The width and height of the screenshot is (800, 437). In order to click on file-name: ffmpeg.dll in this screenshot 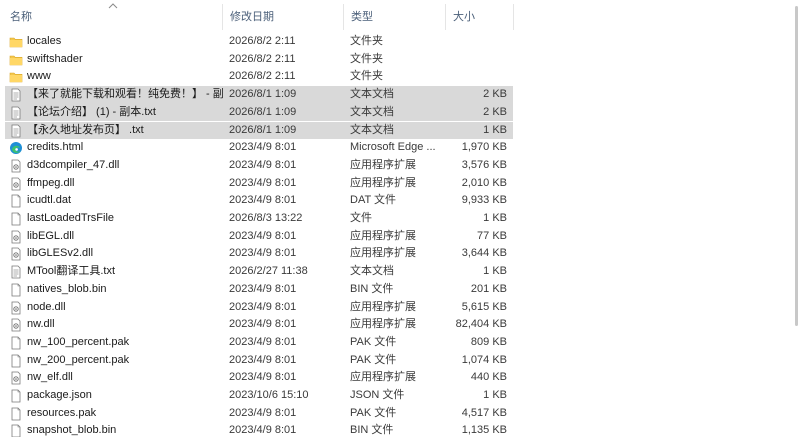, I will do `click(51, 182)`.